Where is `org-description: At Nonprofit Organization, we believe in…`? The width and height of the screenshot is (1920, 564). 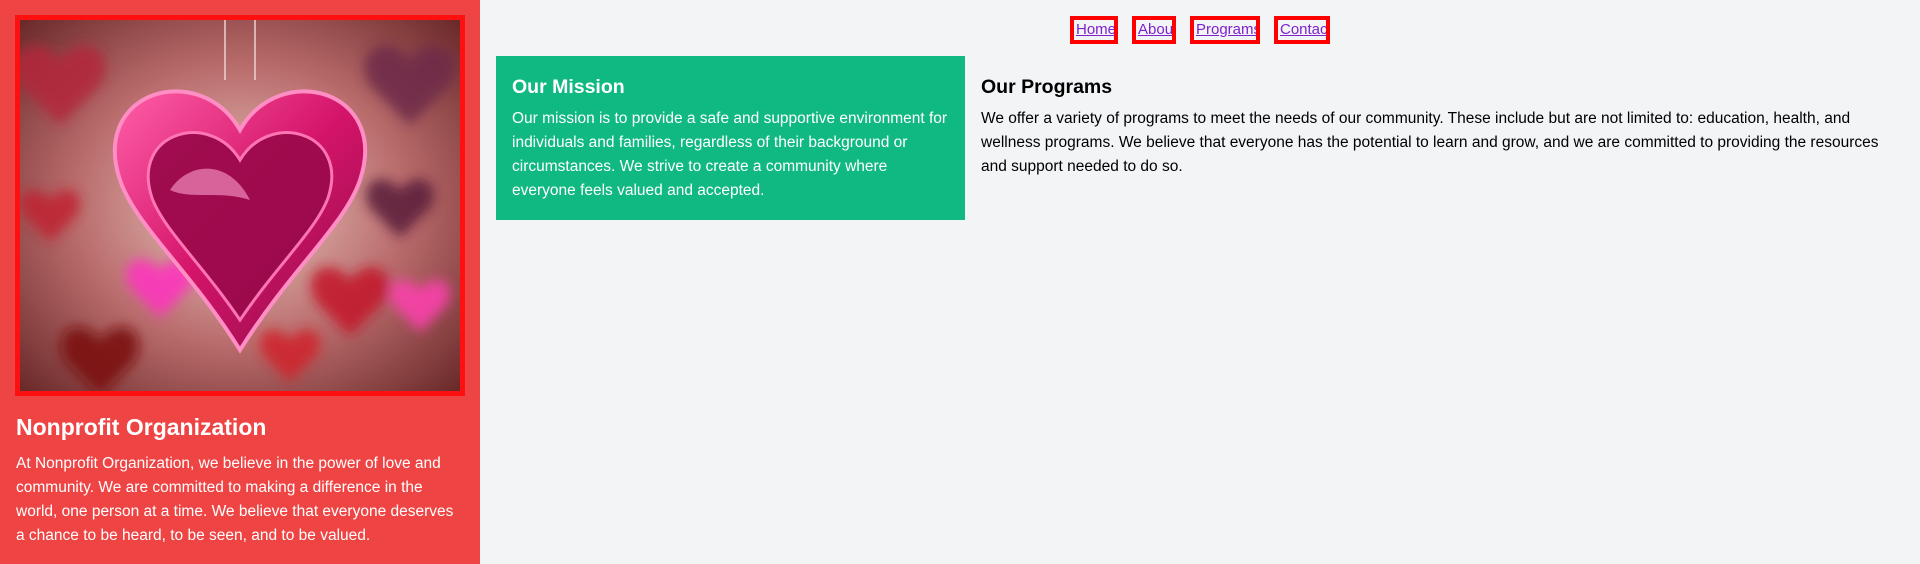 org-description: At Nonprofit Organization, we believe in… is located at coordinates (235, 499).